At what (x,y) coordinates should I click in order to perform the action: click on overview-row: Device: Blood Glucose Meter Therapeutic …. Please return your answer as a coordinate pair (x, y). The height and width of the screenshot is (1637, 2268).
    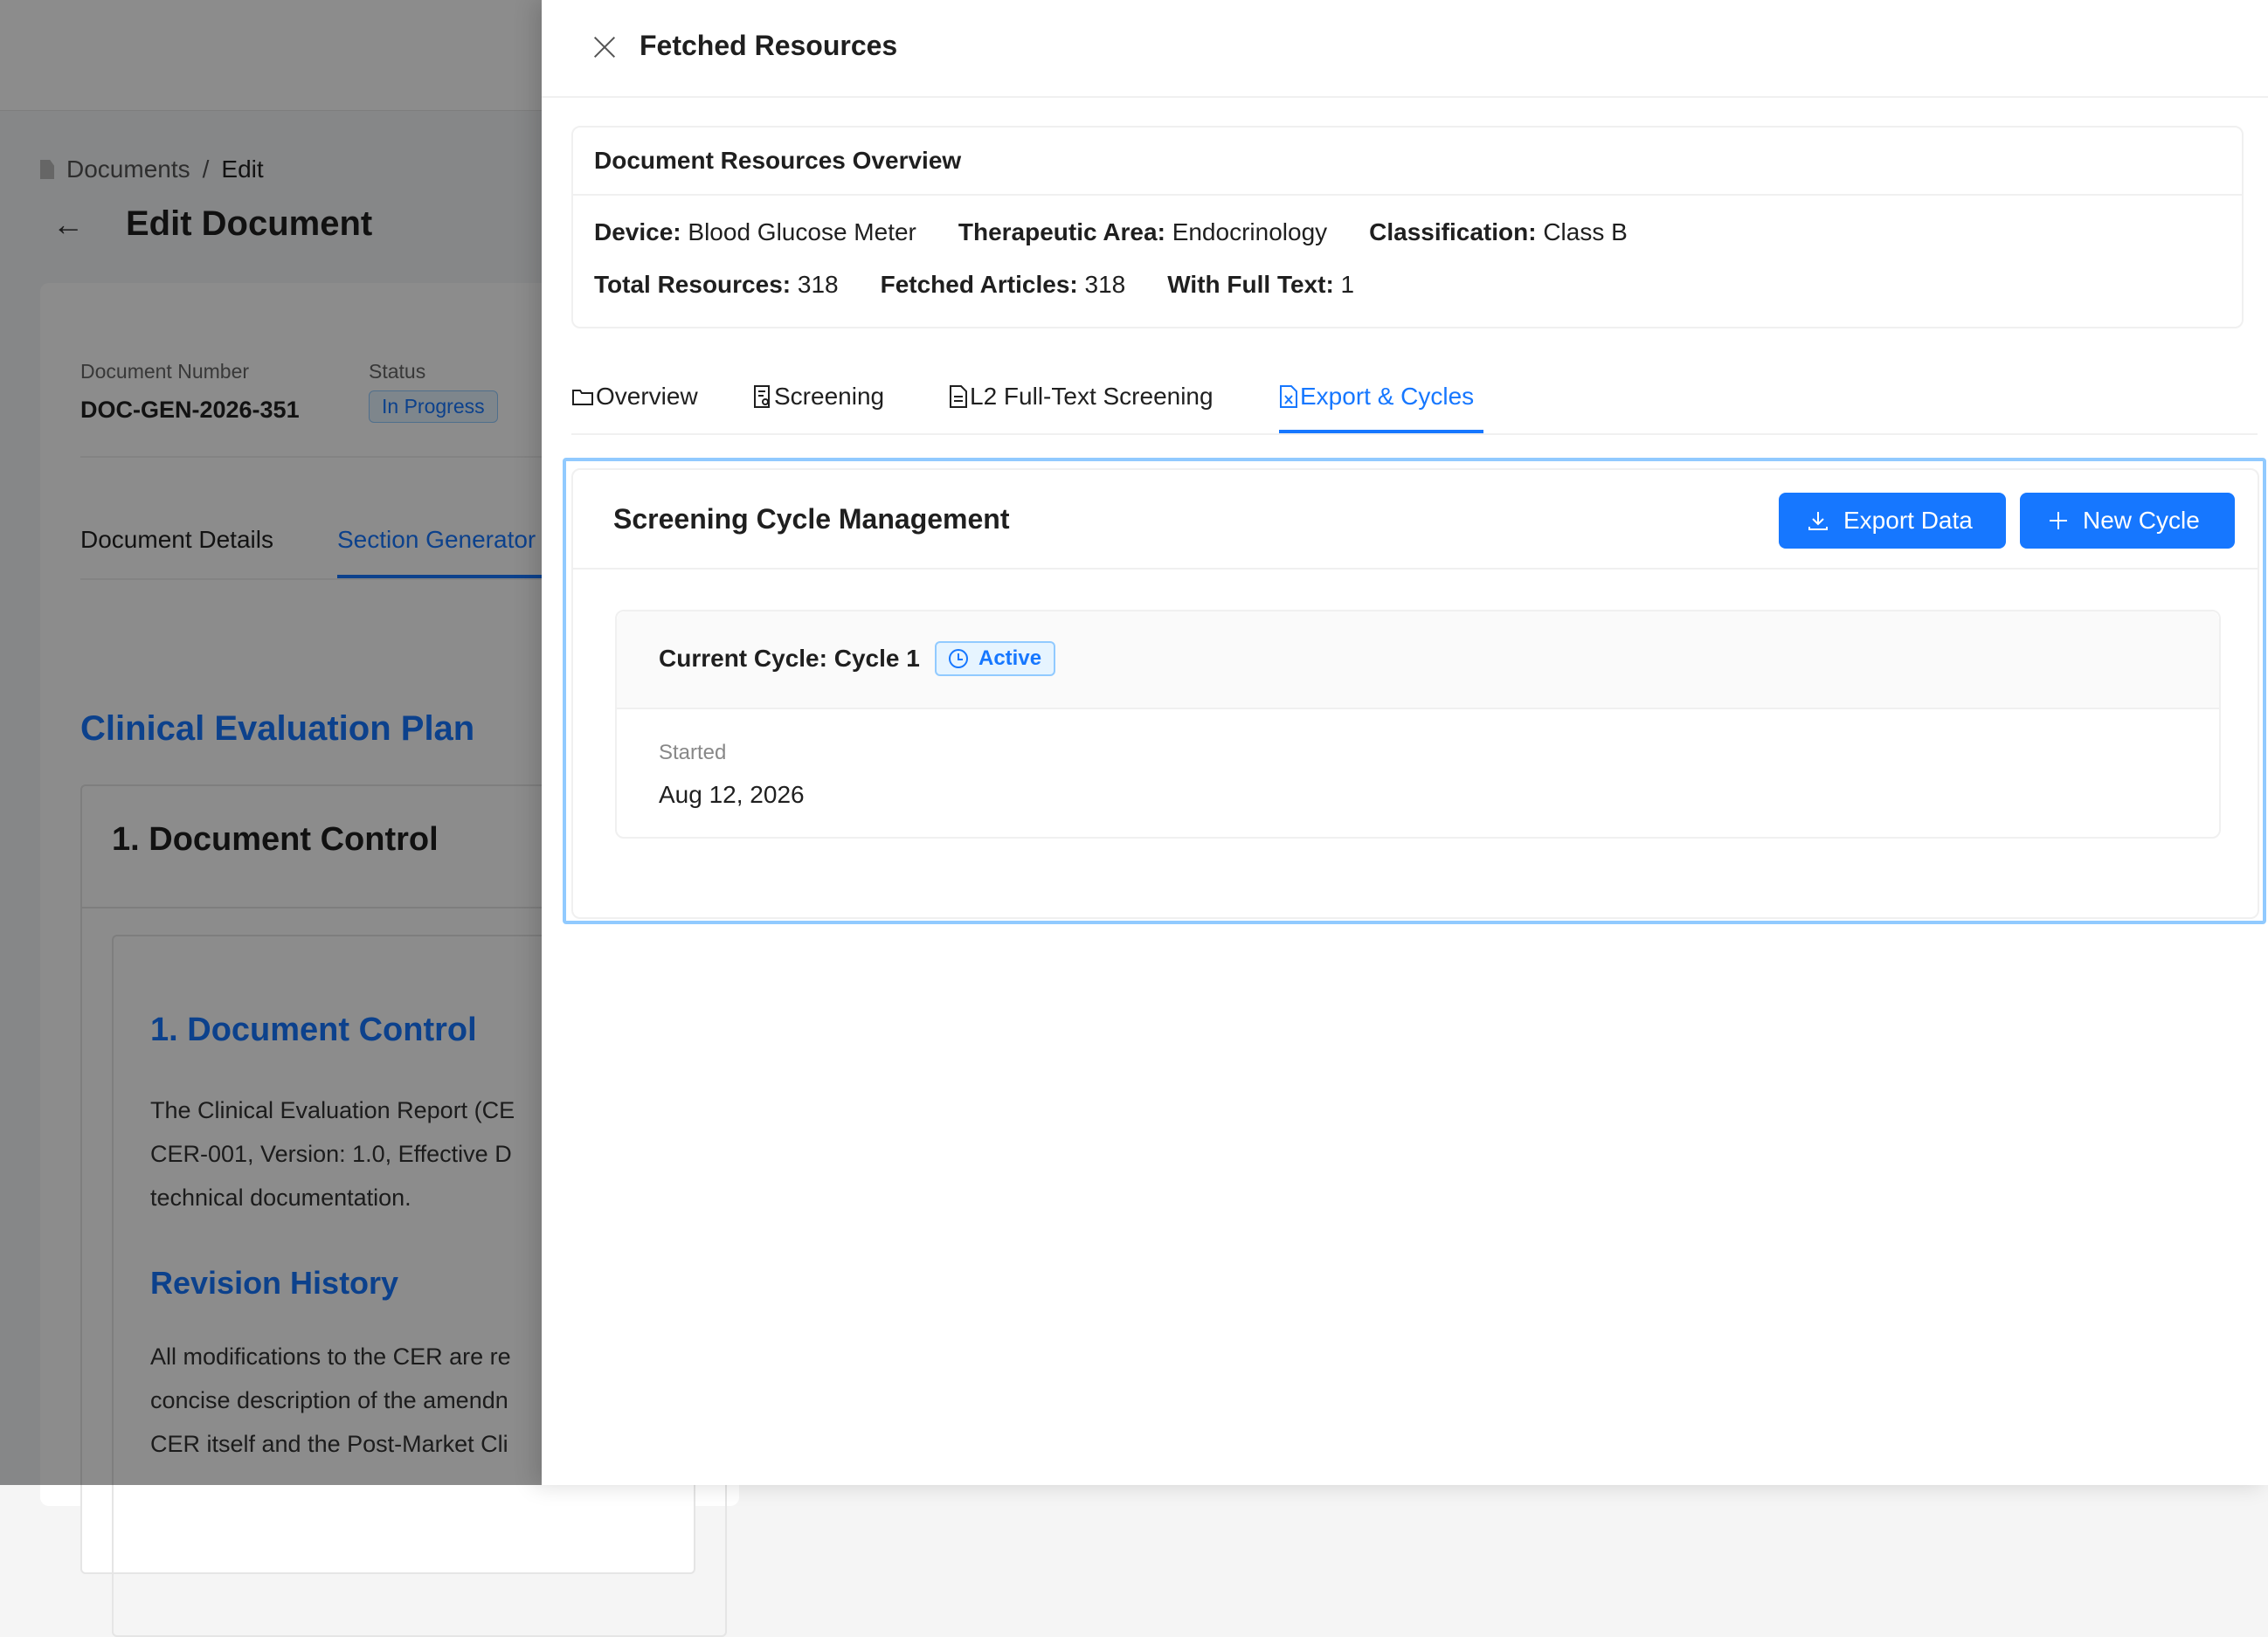
    Looking at the image, I should click on (1111, 232).